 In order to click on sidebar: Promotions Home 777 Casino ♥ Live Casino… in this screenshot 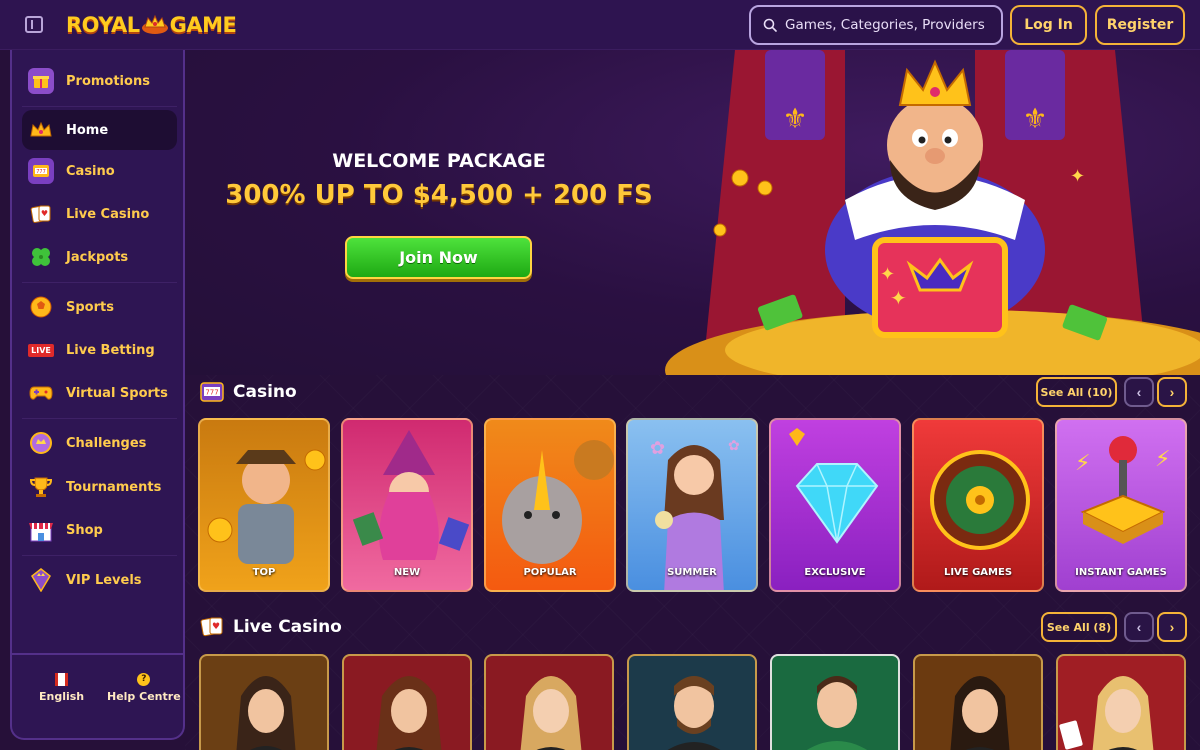, I will do `click(97, 395)`.